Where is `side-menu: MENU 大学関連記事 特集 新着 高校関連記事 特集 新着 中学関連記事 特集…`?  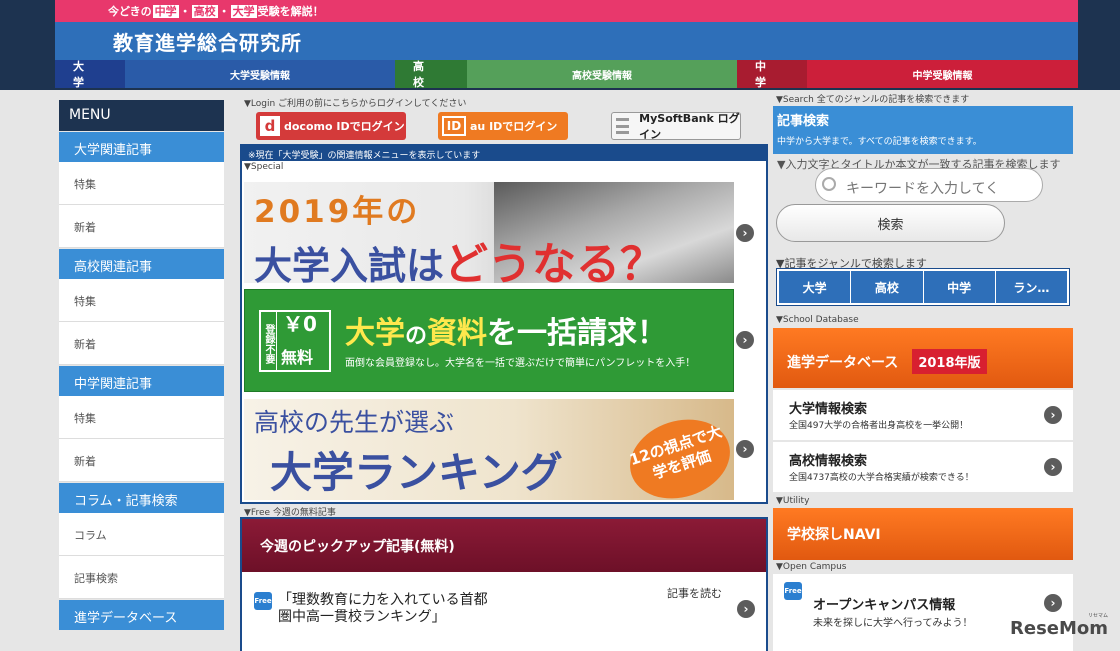 side-menu: MENU 大学関連記事 特集 新着 高校関連記事 特集 新着 中学関連記事 特集… is located at coordinates (141, 365).